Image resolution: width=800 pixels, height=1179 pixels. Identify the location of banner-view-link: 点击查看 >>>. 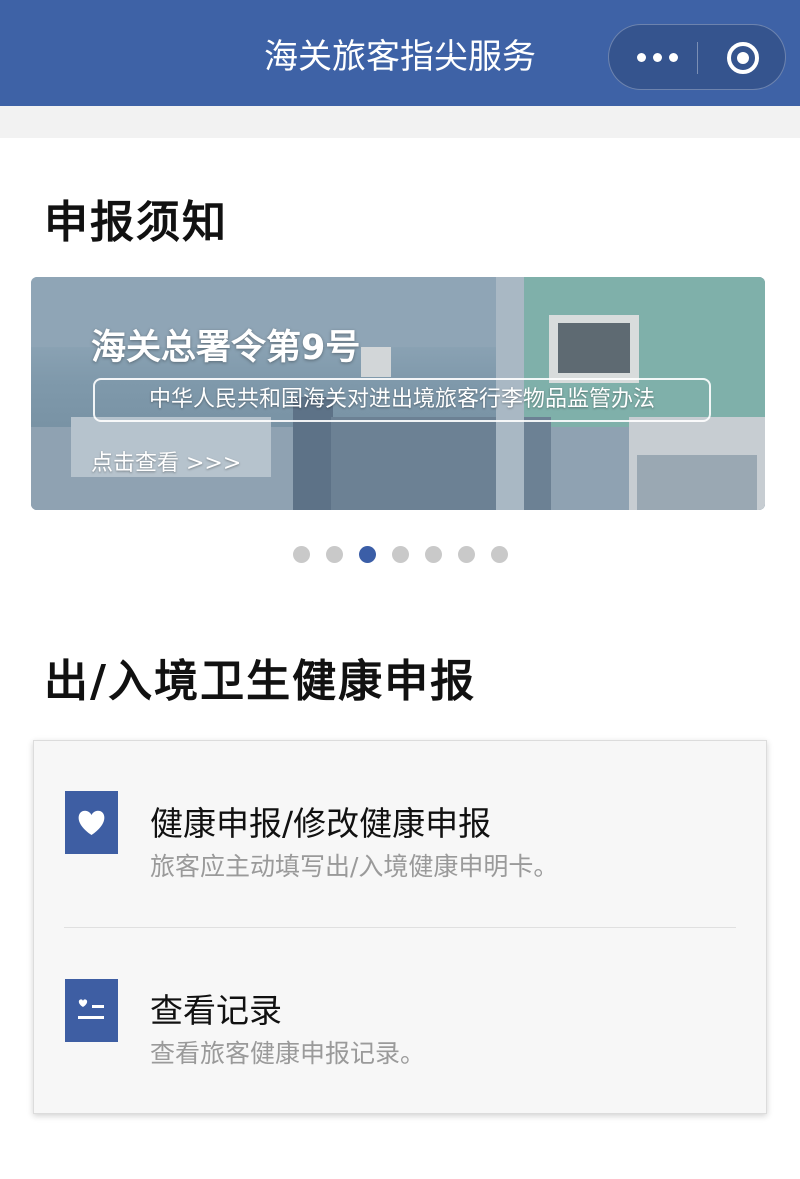
(166, 461).